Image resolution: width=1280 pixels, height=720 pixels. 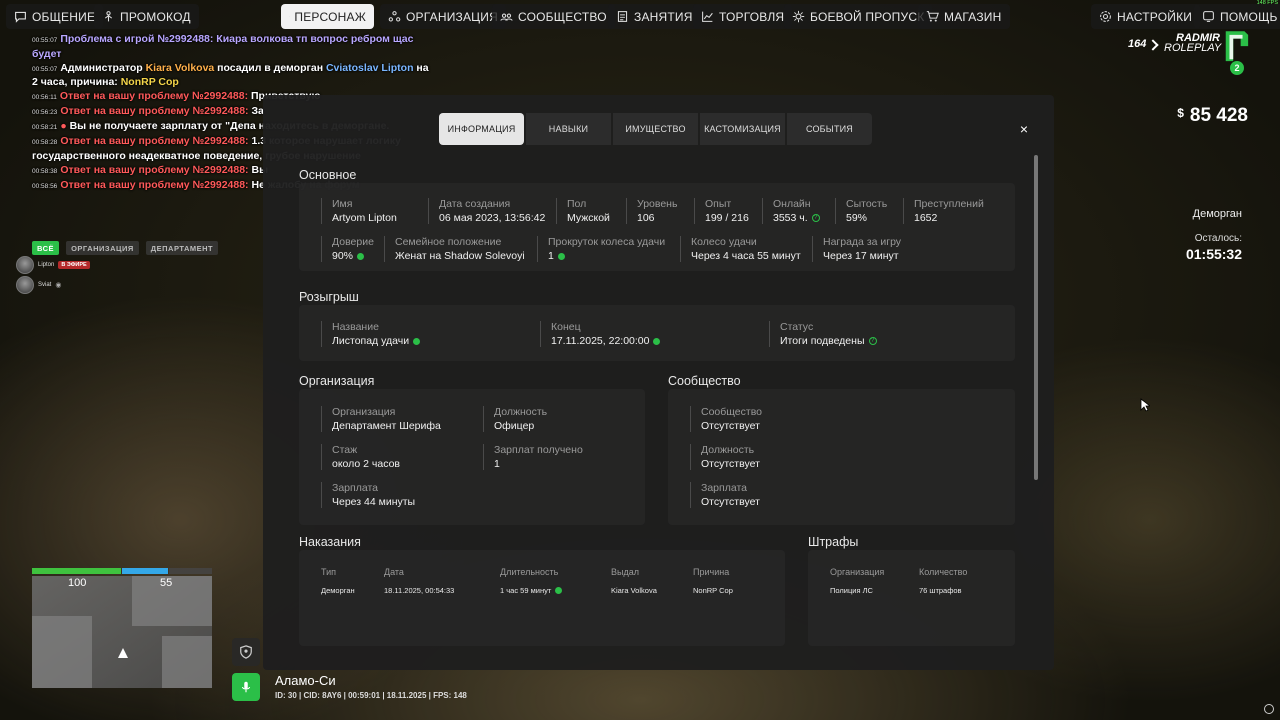 I want to click on nav-organization-label: ОРГАНИЗАЦИЯ, so click(x=452, y=16).